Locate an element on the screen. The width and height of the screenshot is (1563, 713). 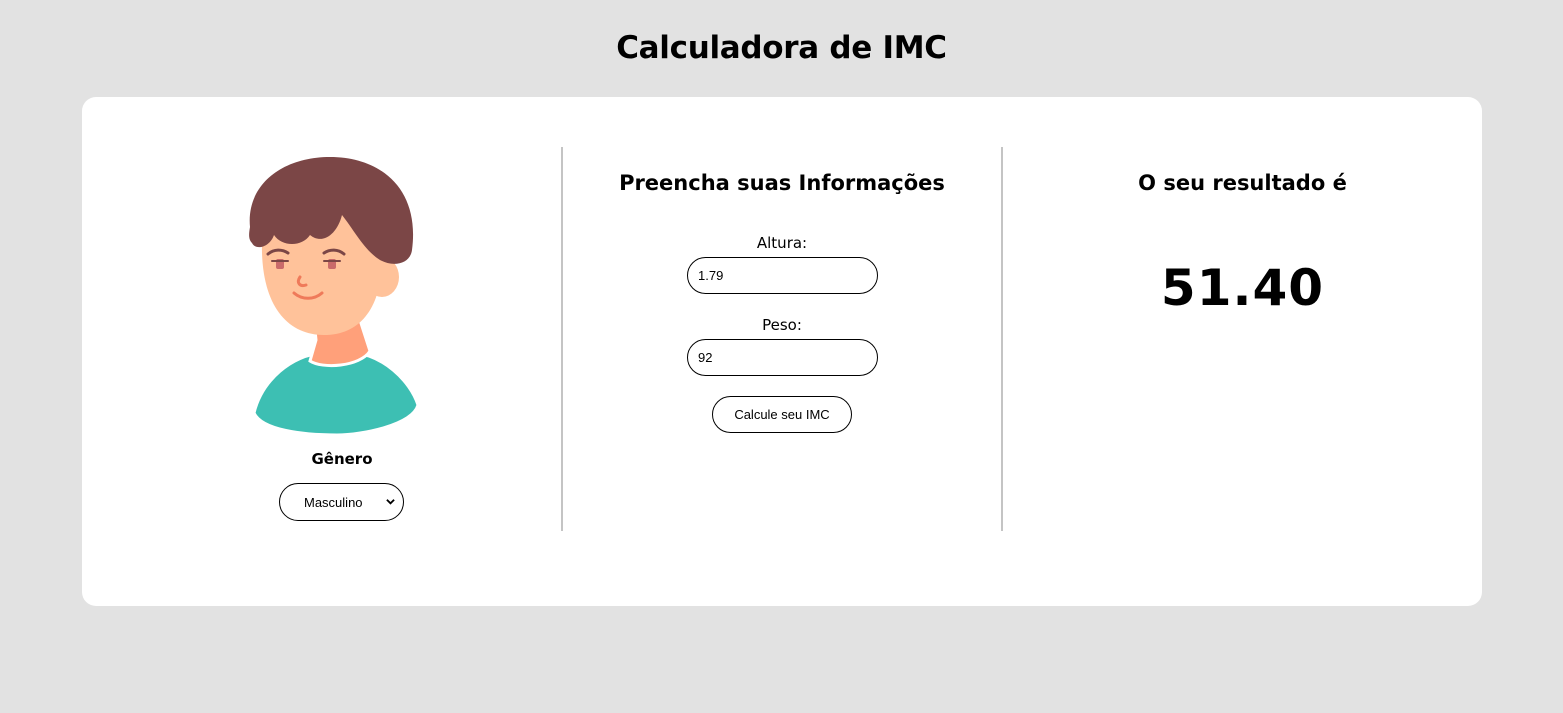
chevron-down-icon is located at coordinates (390, 502).